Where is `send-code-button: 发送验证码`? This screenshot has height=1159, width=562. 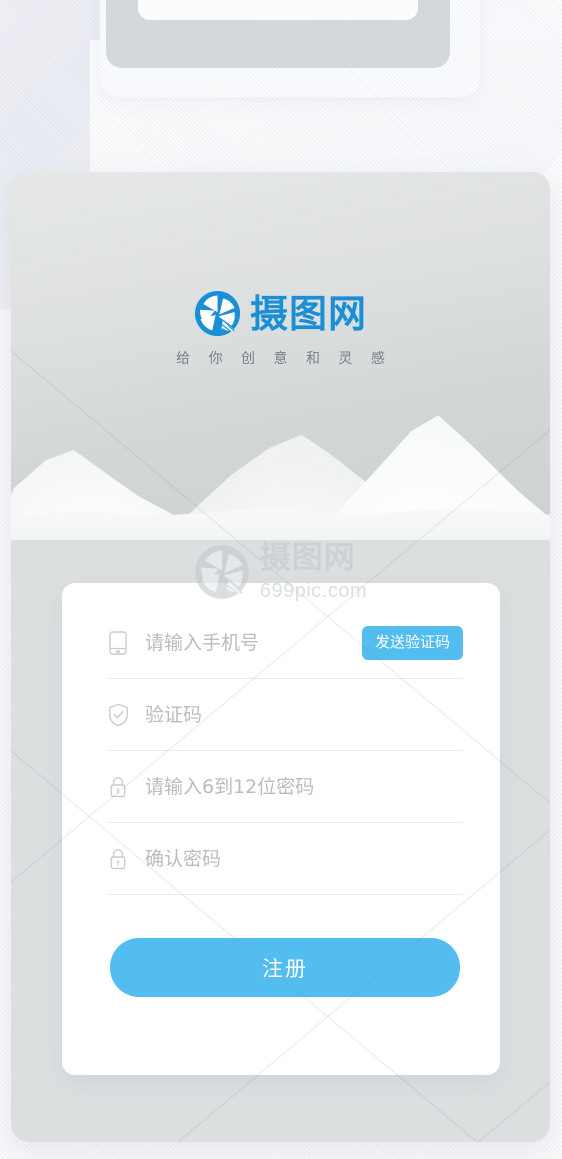 send-code-button: 发送验证码 is located at coordinates (412, 642).